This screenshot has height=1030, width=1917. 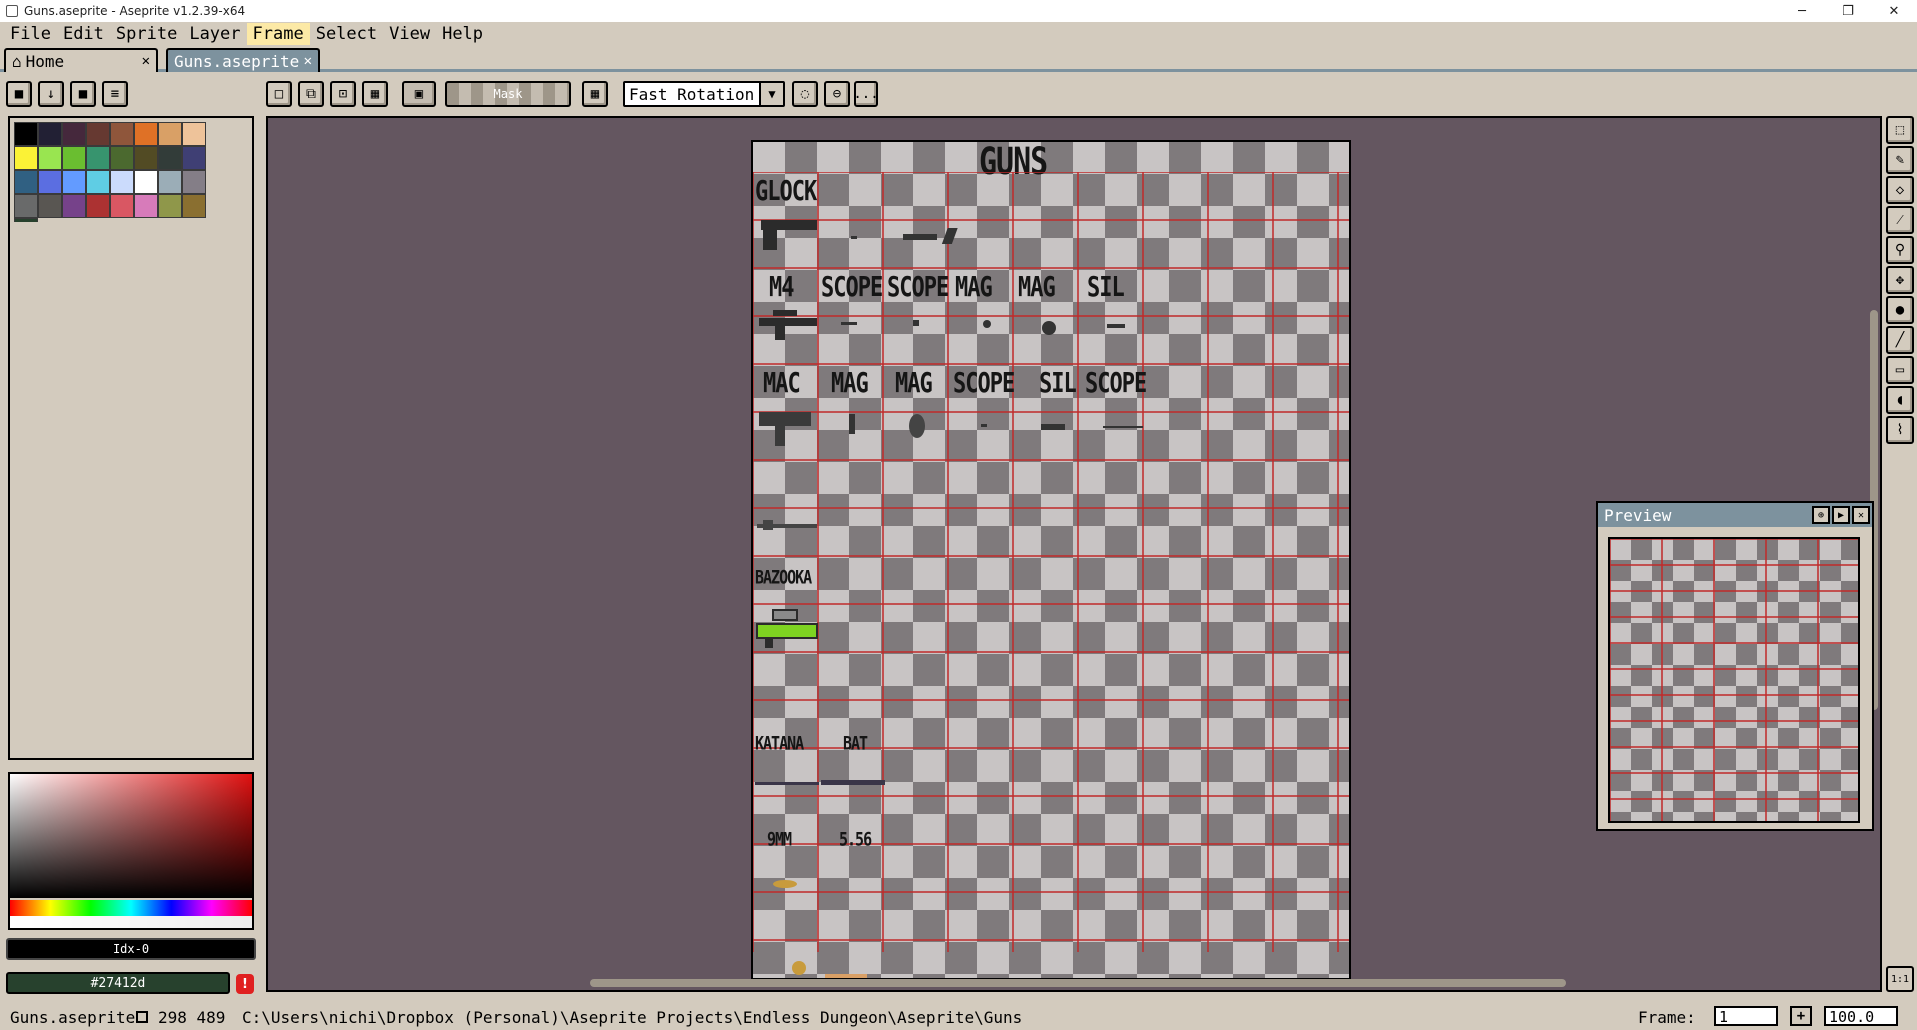 What do you see at coordinates (131, 949) in the screenshot?
I see `color-index-field: Idx-0` at bounding box center [131, 949].